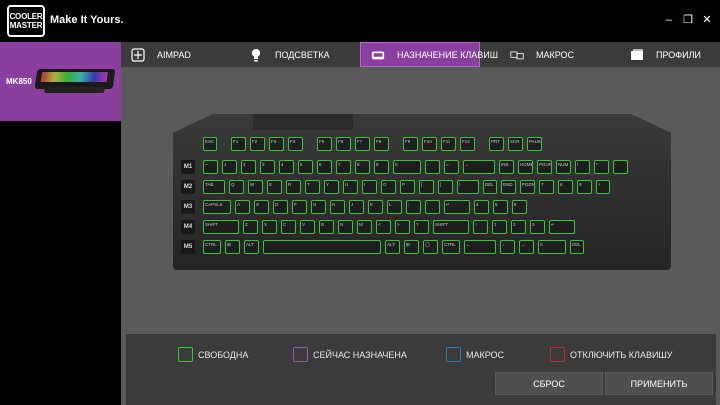 Image resolution: width=720 pixels, height=405 pixels. What do you see at coordinates (402, 227) in the screenshot?
I see `key-4-9: >` at bounding box center [402, 227].